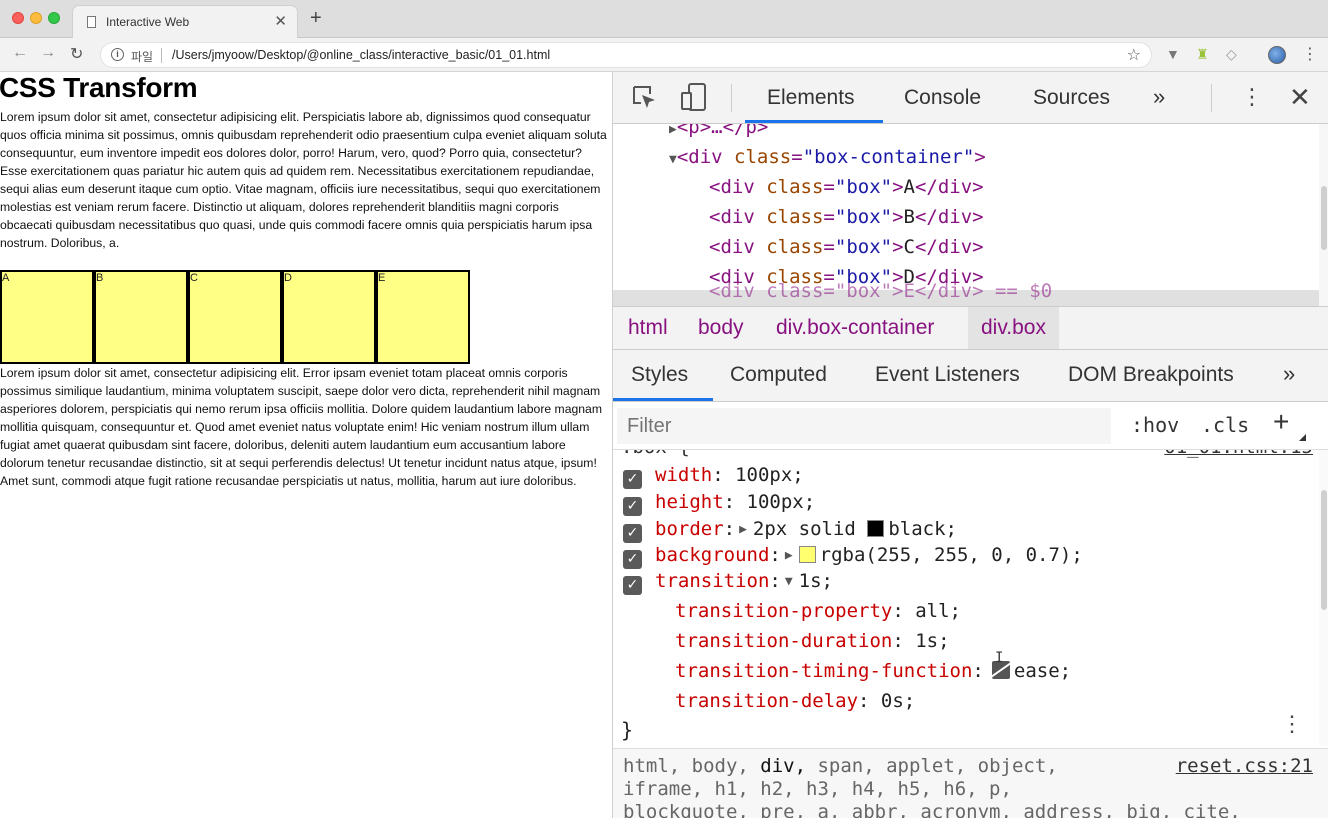 This screenshot has width=1328, height=818. What do you see at coordinates (141, 317) in the screenshot?
I see `box-b: B` at bounding box center [141, 317].